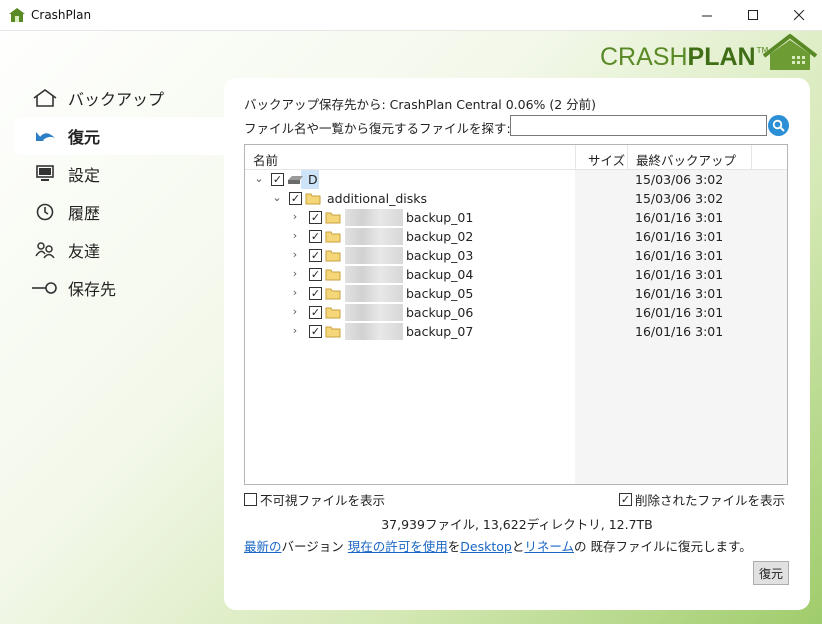 Image resolution: width=822 pixels, height=624 pixels. Describe the element at coordinates (323, 500) in the screenshot. I see `show-hidden-label: 不可視ファイルを表示` at that location.